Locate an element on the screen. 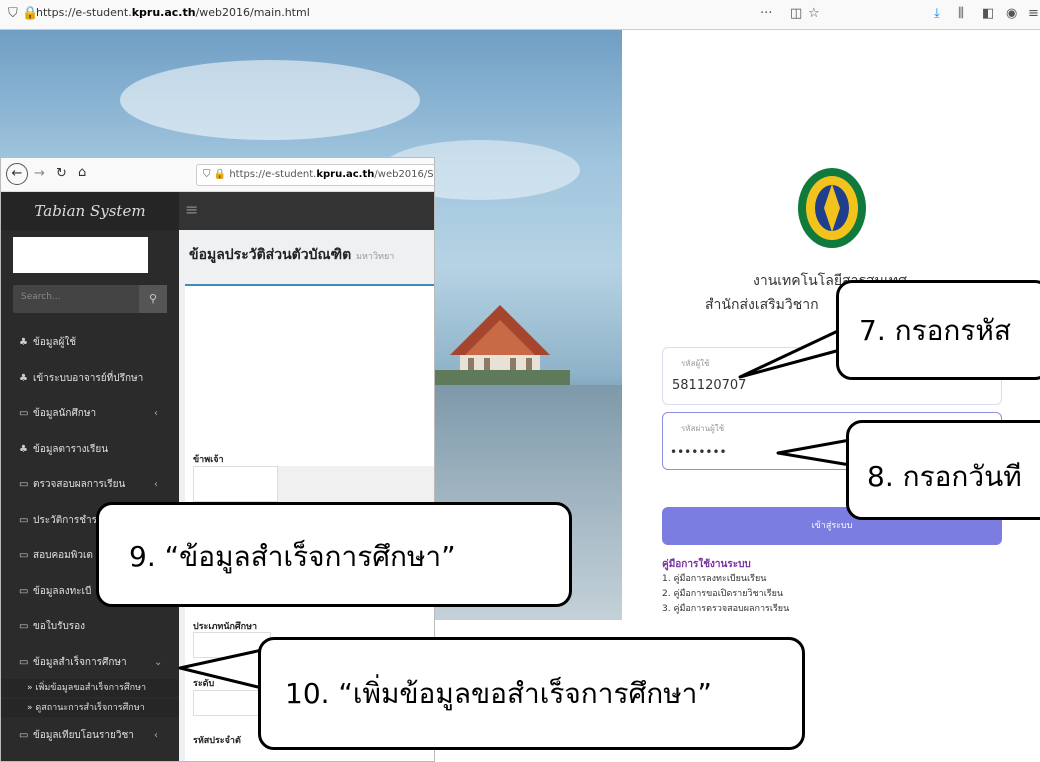  field-label: ระดับ is located at coordinates (204, 684).